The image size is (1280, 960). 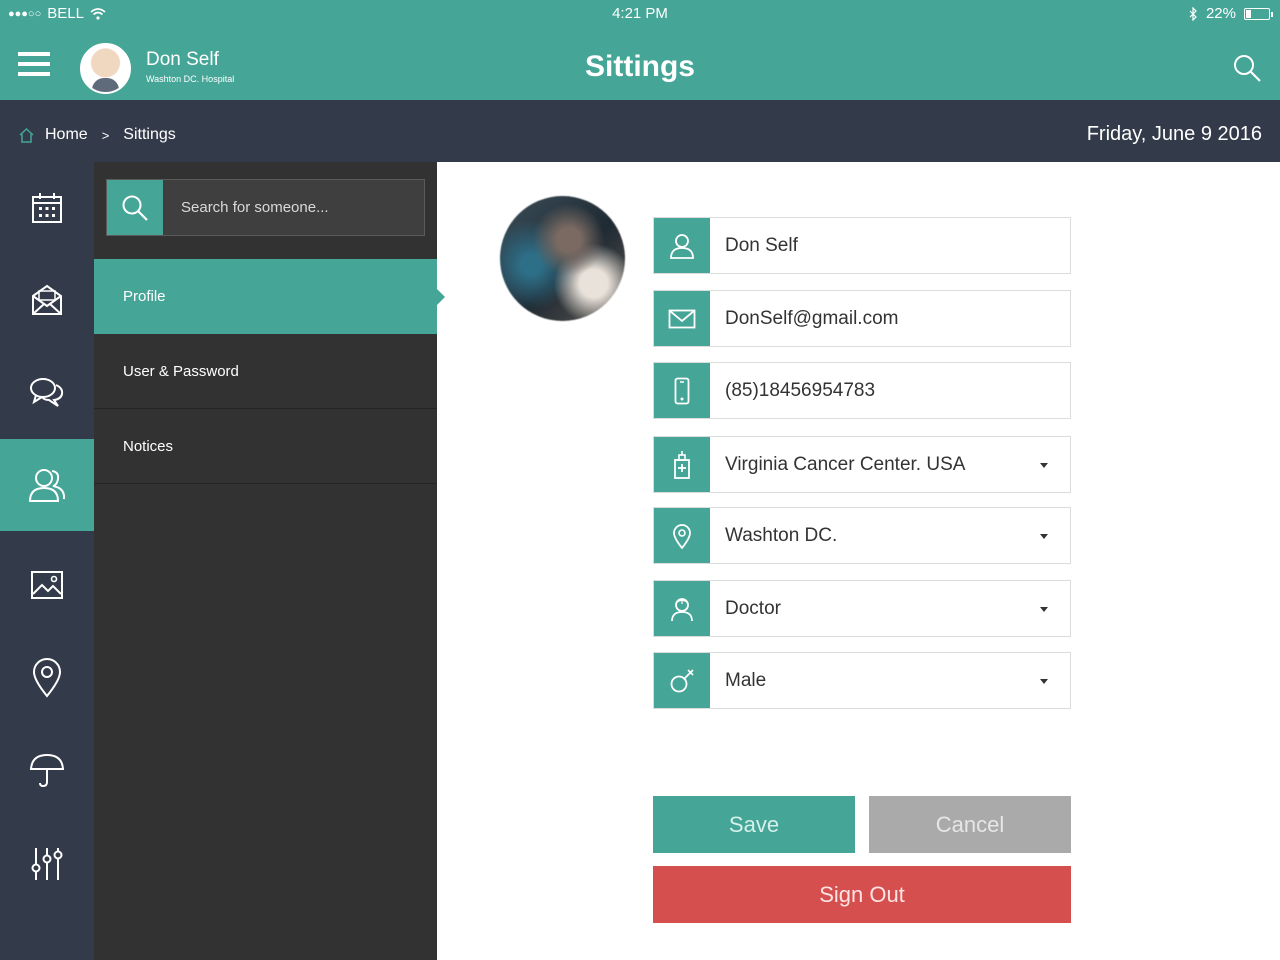 I want to click on name-value: Don Self, so click(x=890, y=245).